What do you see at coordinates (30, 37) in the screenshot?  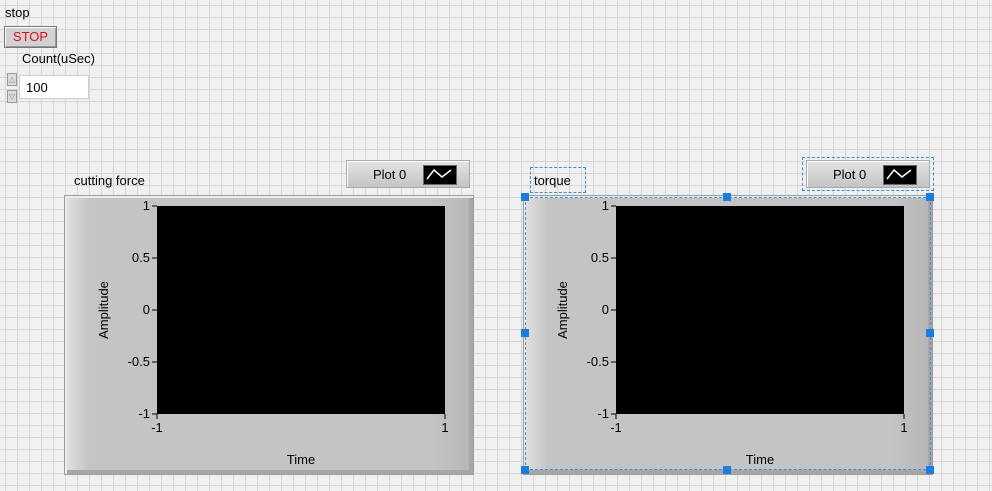 I see `stop-button: STOP` at bounding box center [30, 37].